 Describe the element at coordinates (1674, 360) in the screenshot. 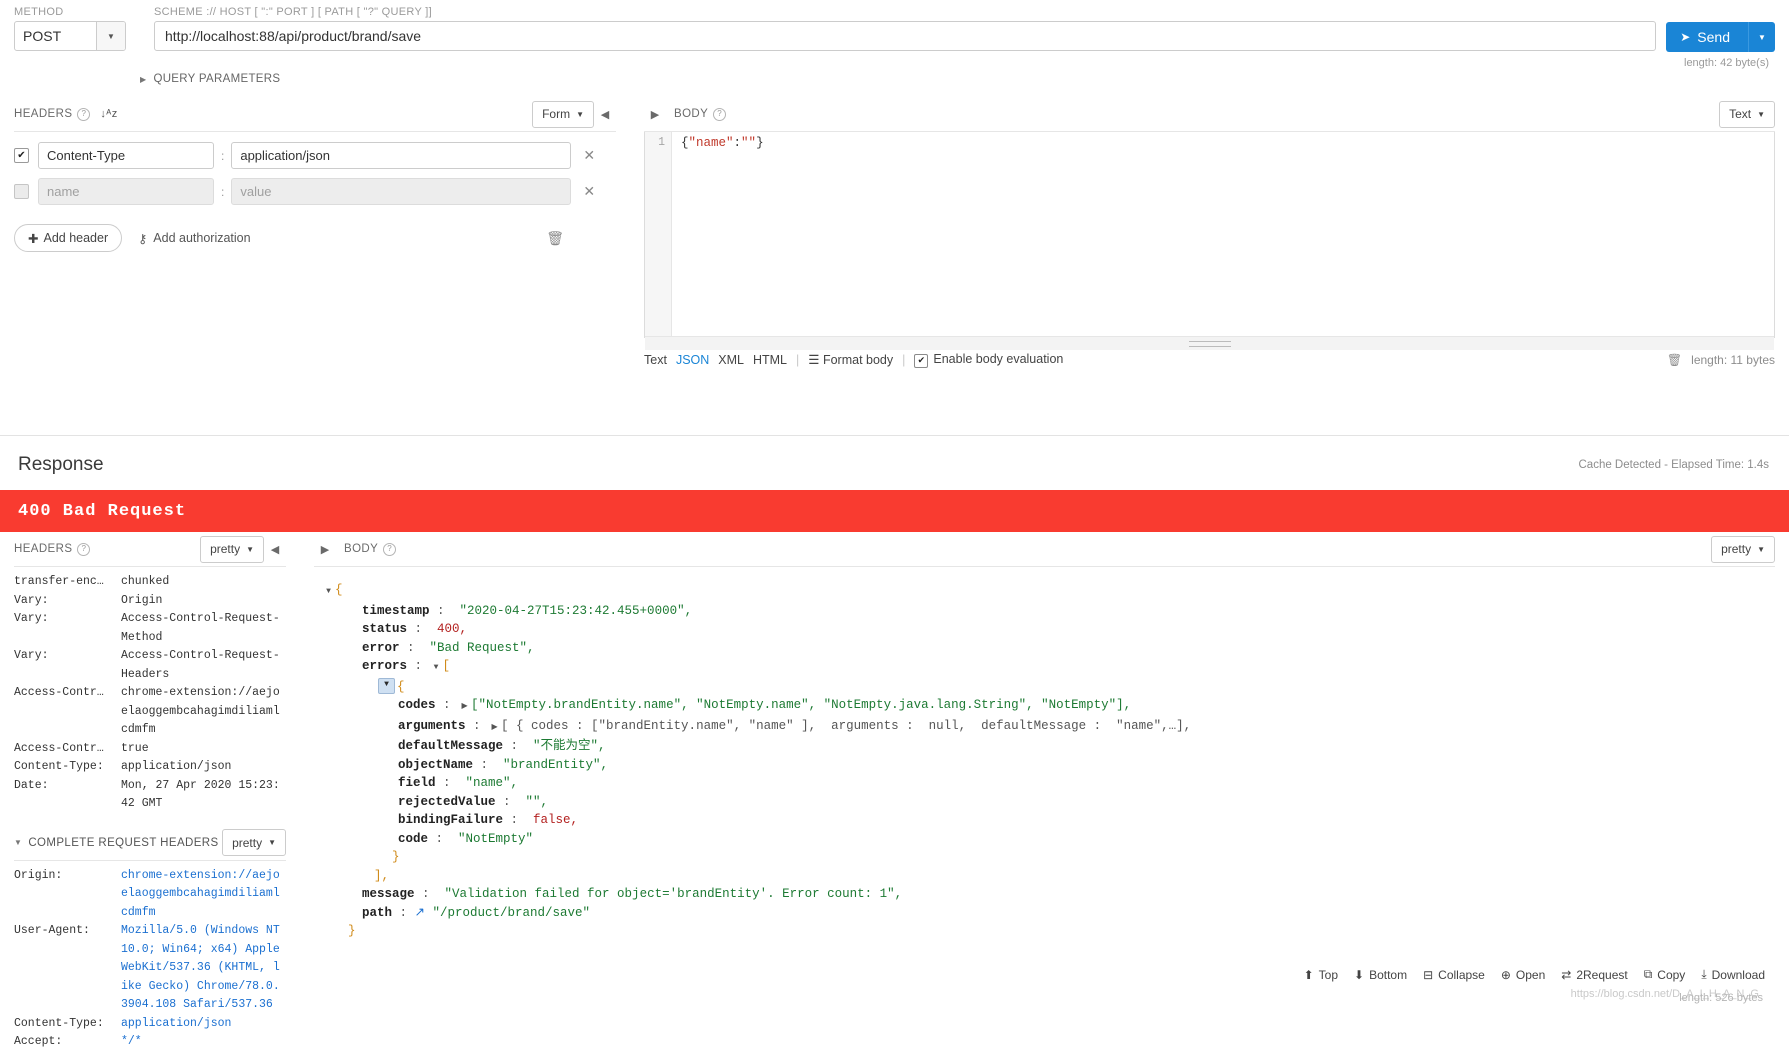

I see `clear-body-icon: 🗑` at that location.